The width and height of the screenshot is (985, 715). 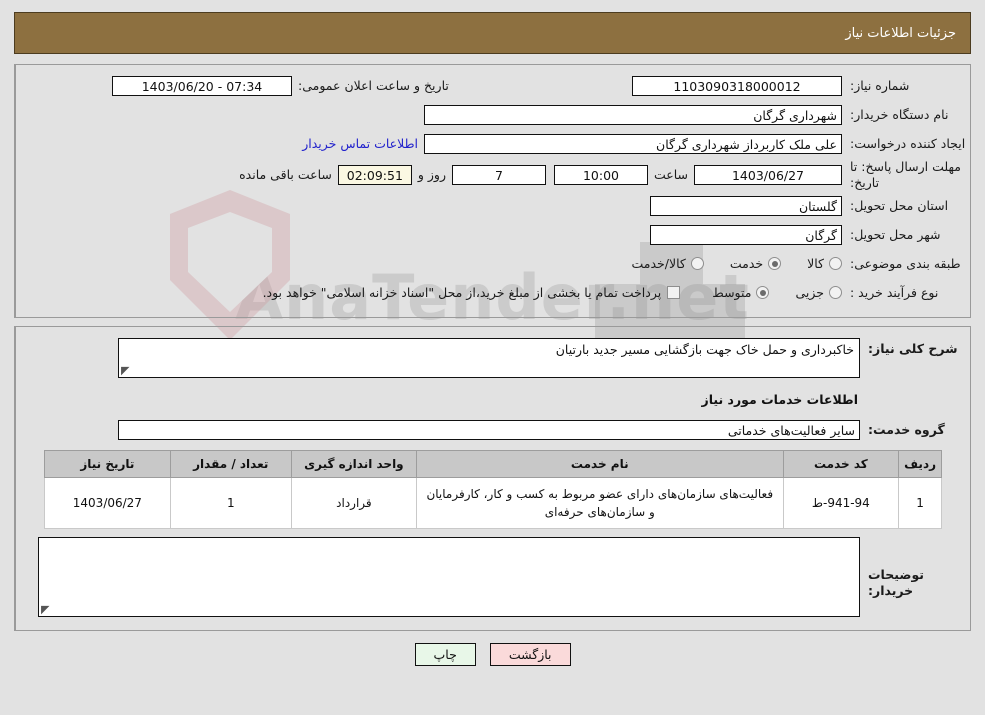 I want to click on footer-actions: بازگشت چاپ, so click(x=492, y=655).